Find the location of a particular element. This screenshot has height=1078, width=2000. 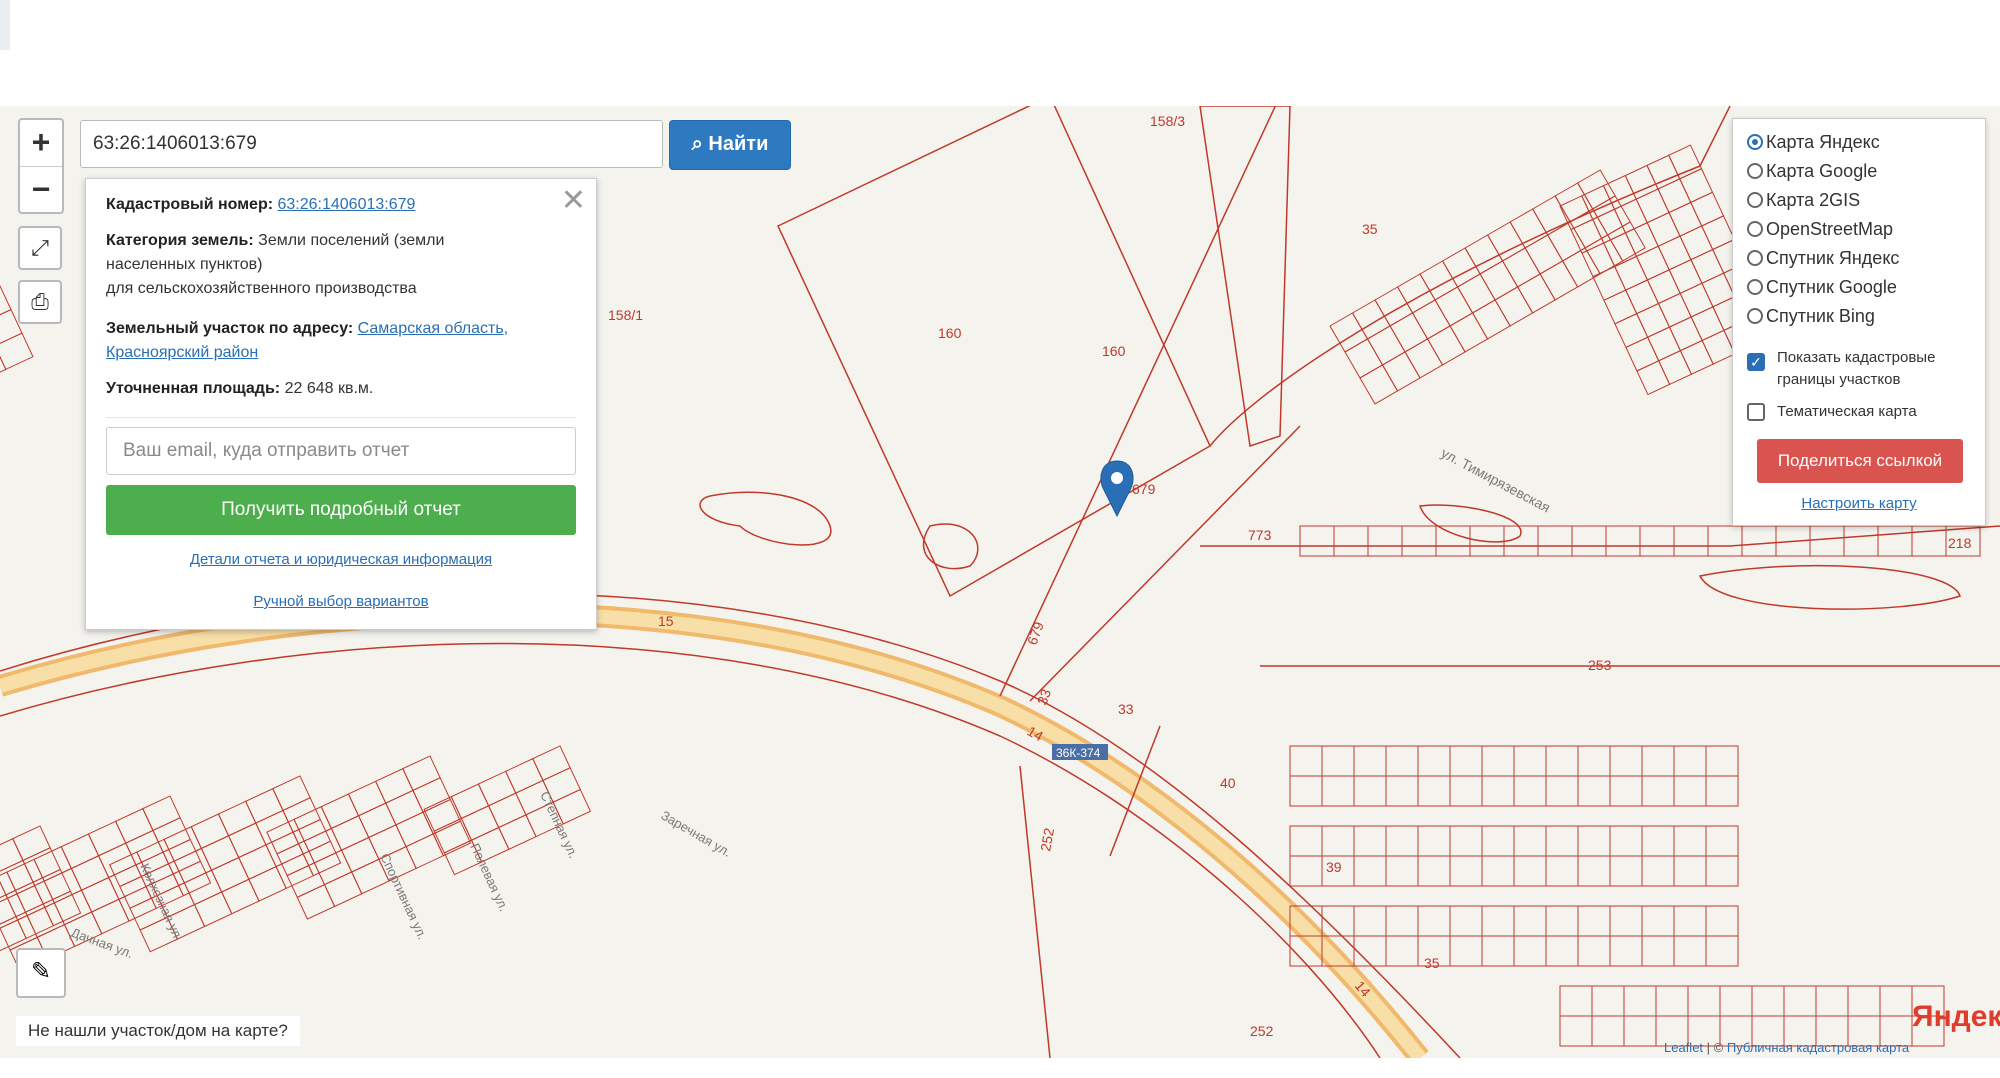

address-link: Самарская область, is located at coordinates (433, 328).